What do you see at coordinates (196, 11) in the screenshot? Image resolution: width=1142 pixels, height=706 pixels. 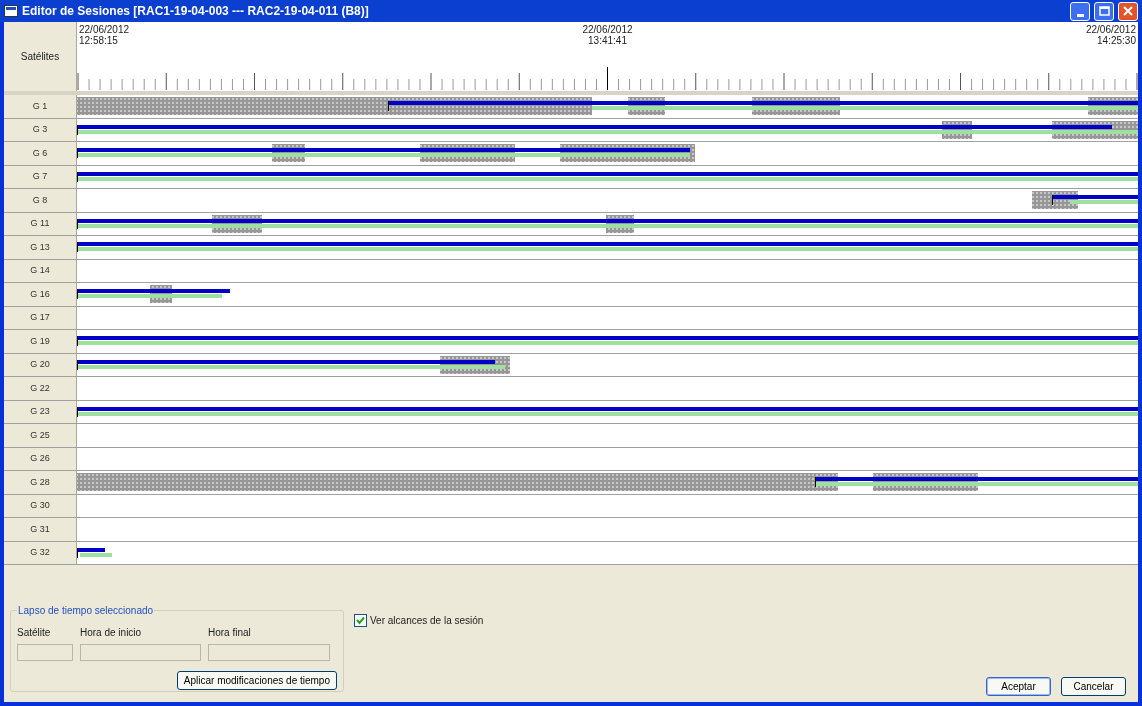 I see `window-title: Editor de Sesiones [RAC1-19-04-003 --- RAC2-19-04-011 (B8)]` at bounding box center [196, 11].